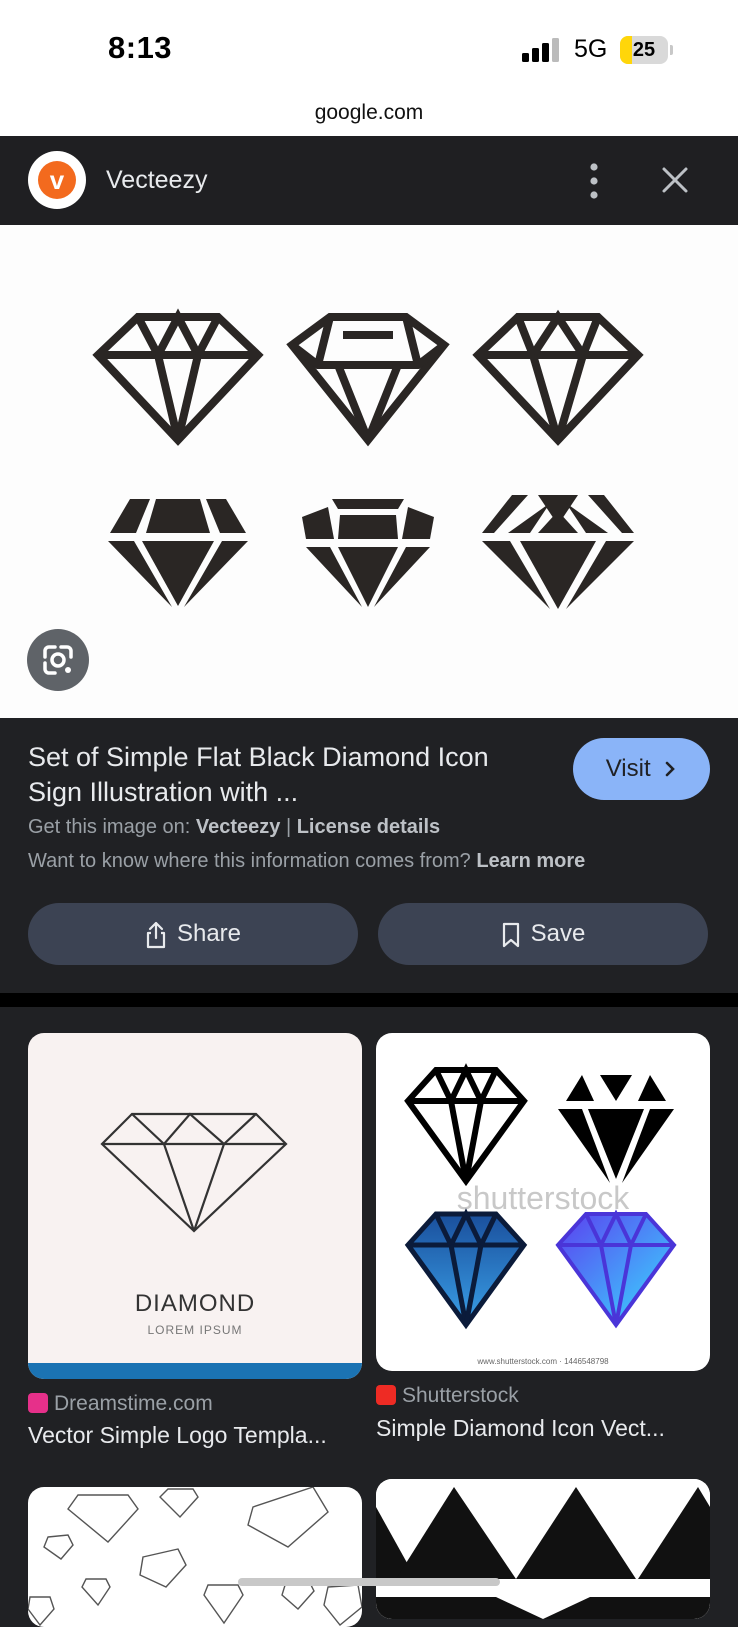 This screenshot has width=738, height=1627. What do you see at coordinates (510, 934) in the screenshot?
I see `bookmark-icon` at bounding box center [510, 934].